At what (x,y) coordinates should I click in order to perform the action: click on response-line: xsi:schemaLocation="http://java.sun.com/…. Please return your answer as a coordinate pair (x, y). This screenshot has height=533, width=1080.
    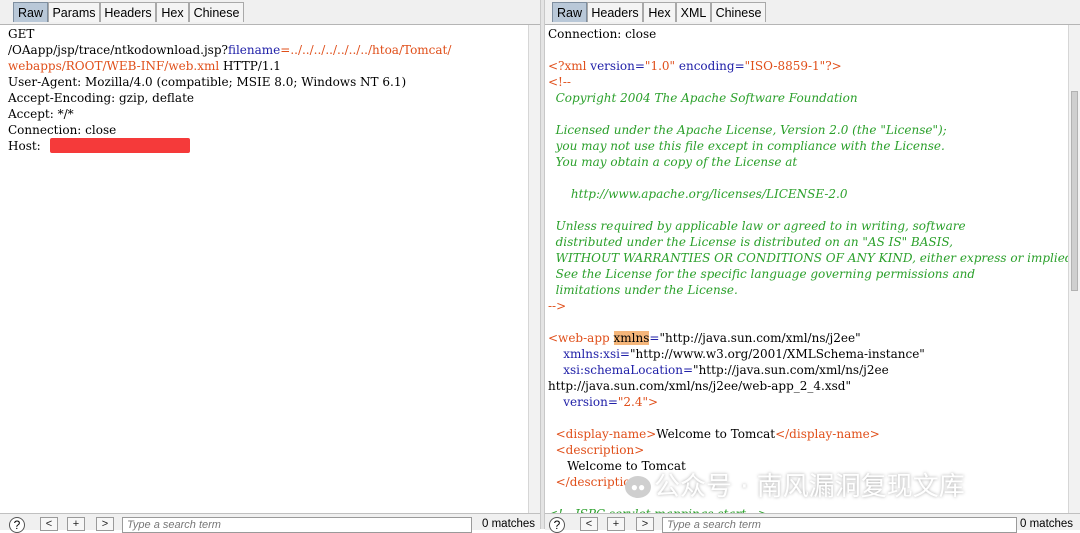
    Looking at the image, I should click on (718, 370).